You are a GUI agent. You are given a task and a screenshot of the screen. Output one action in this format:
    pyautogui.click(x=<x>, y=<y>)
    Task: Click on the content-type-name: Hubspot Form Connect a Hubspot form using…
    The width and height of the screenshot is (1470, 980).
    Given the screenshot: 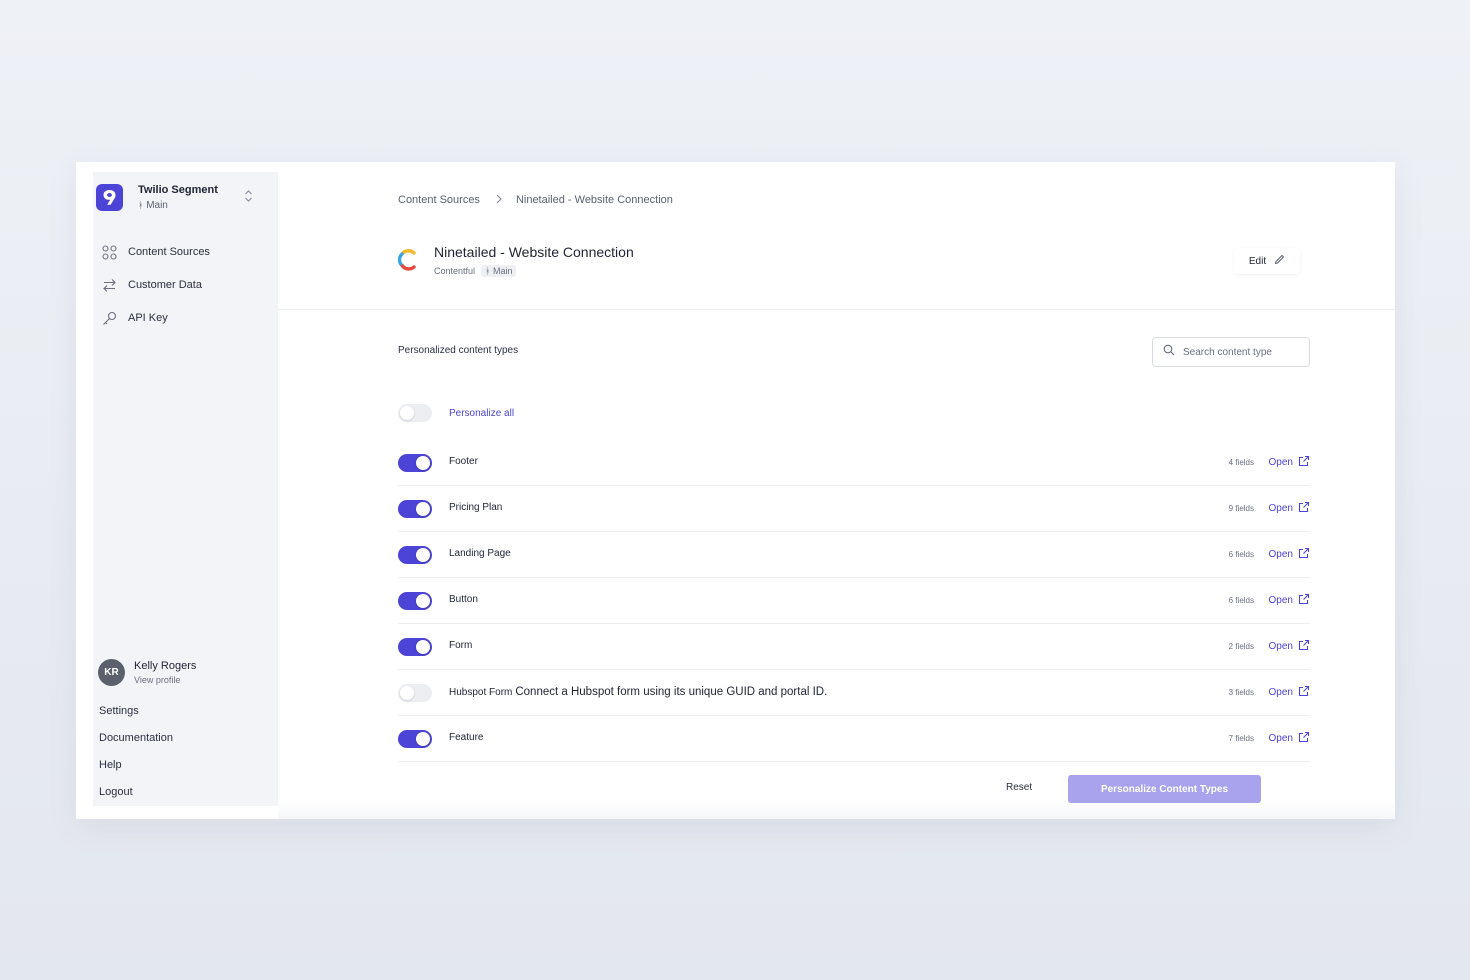 What is the action you would take?
    pyautogui.click(x=638, y=692)
    